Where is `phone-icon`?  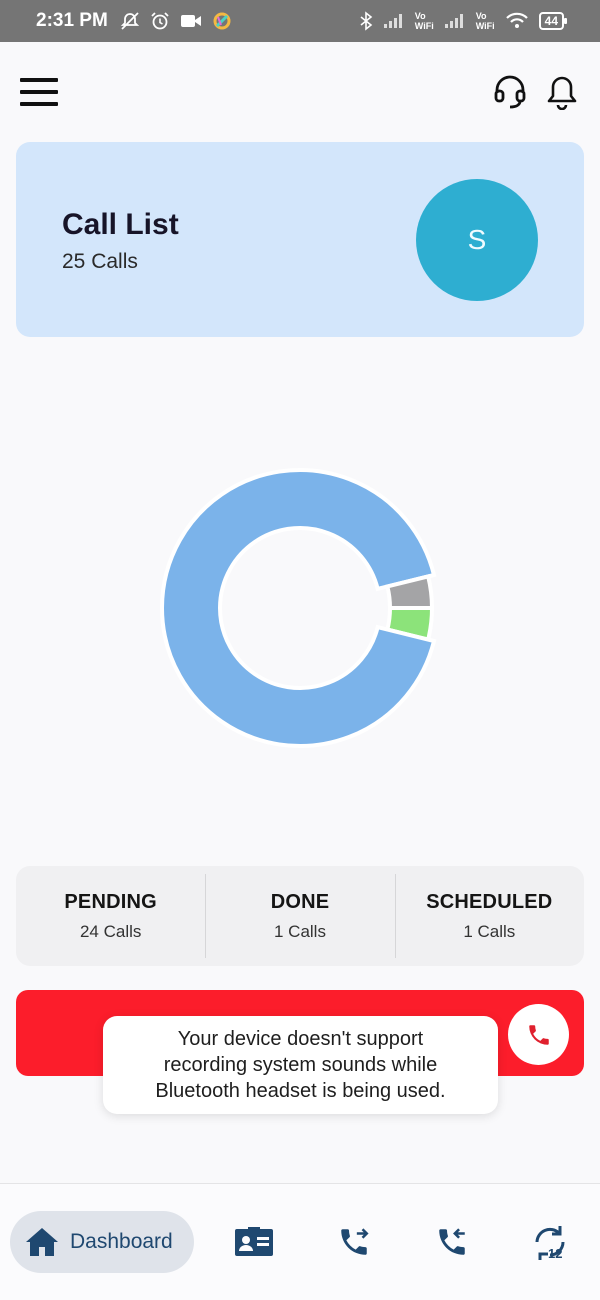
phone-icon is located at coordinates (538, 1034).